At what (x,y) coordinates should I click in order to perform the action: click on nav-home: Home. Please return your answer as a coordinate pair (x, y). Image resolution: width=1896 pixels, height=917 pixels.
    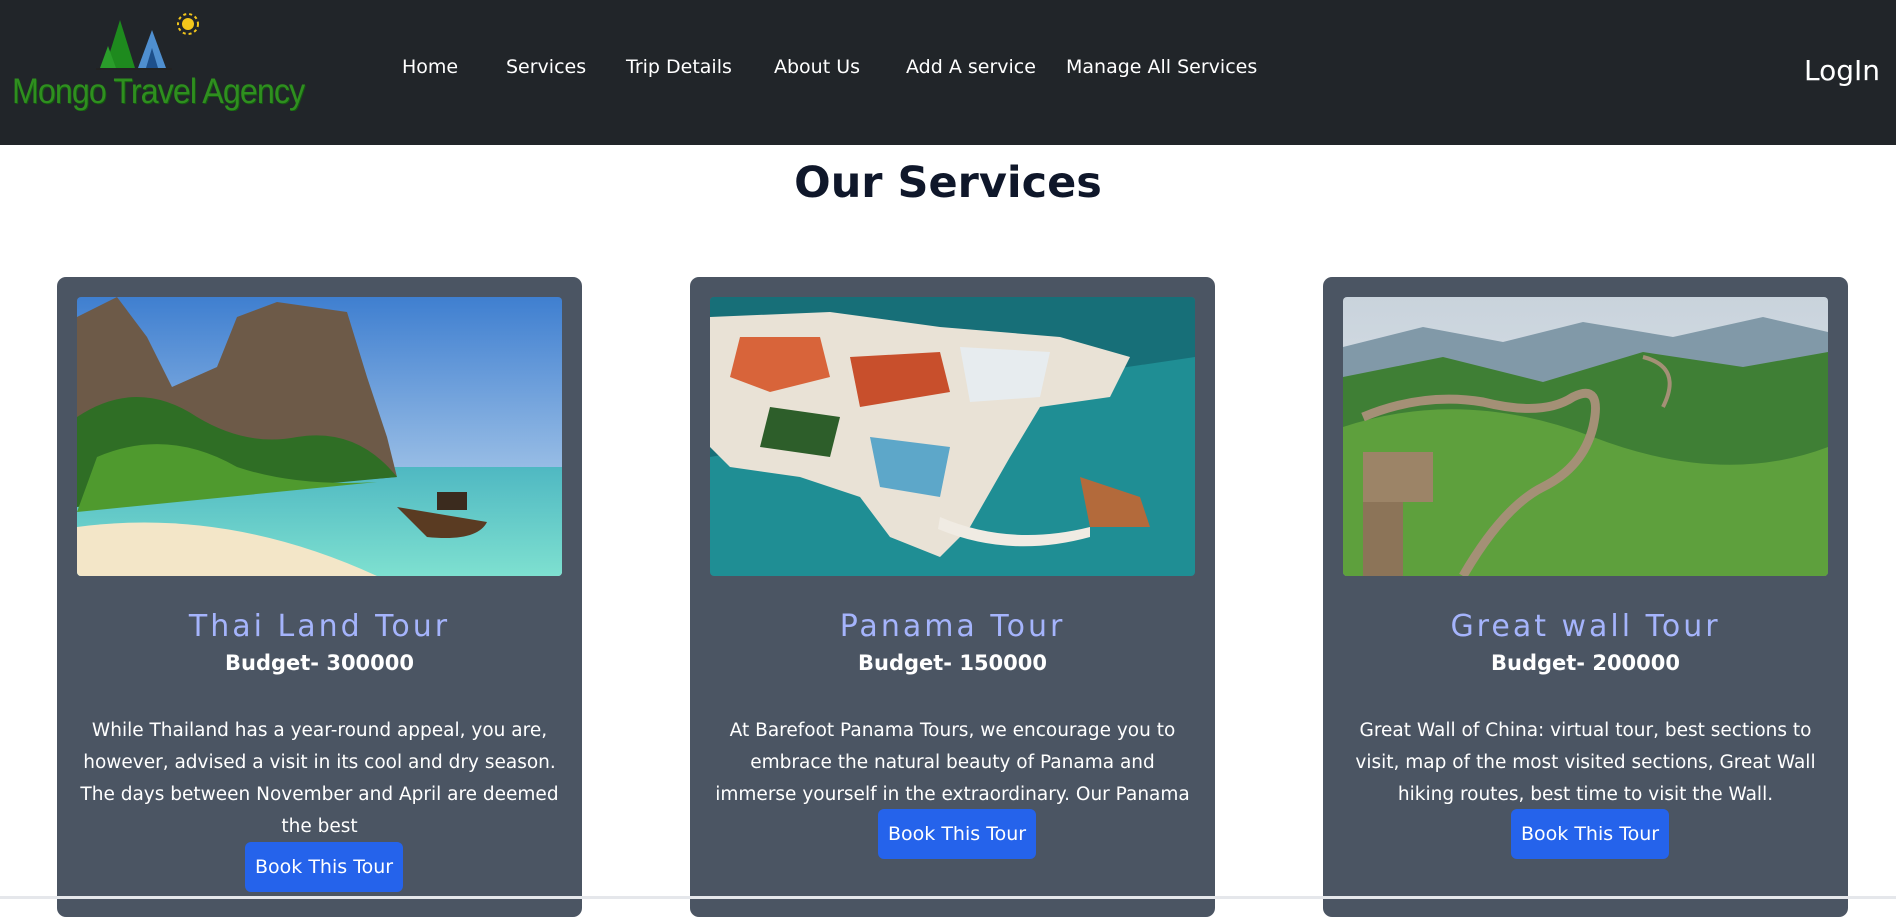
    Looking at the image, I should click on (430, 67).